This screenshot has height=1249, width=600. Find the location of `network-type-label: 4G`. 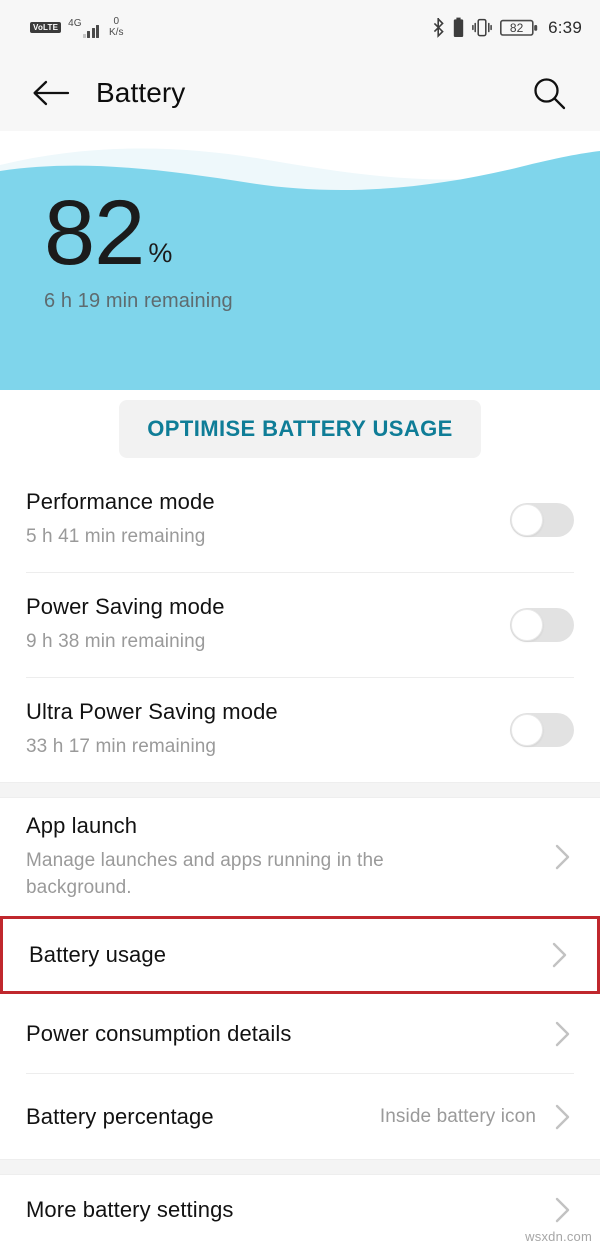

network-type-label: 4G is located at coordinates (75, 23).